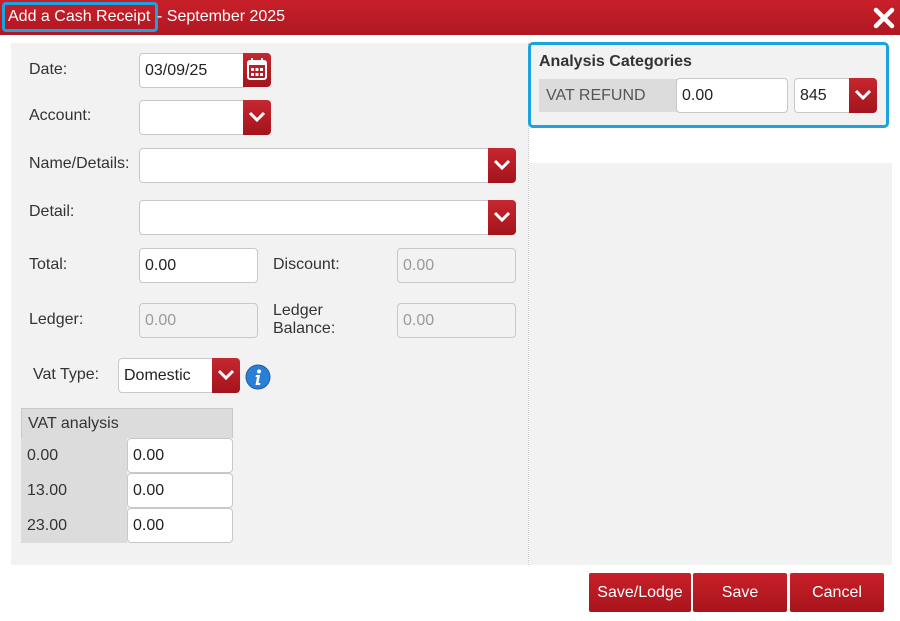 Image resolution: width=900 pixels, height=621 pixels. What do you see at coordinates (314, 165) in the screenshot?
I see `name-details-select` at bounding box center [314, 165].